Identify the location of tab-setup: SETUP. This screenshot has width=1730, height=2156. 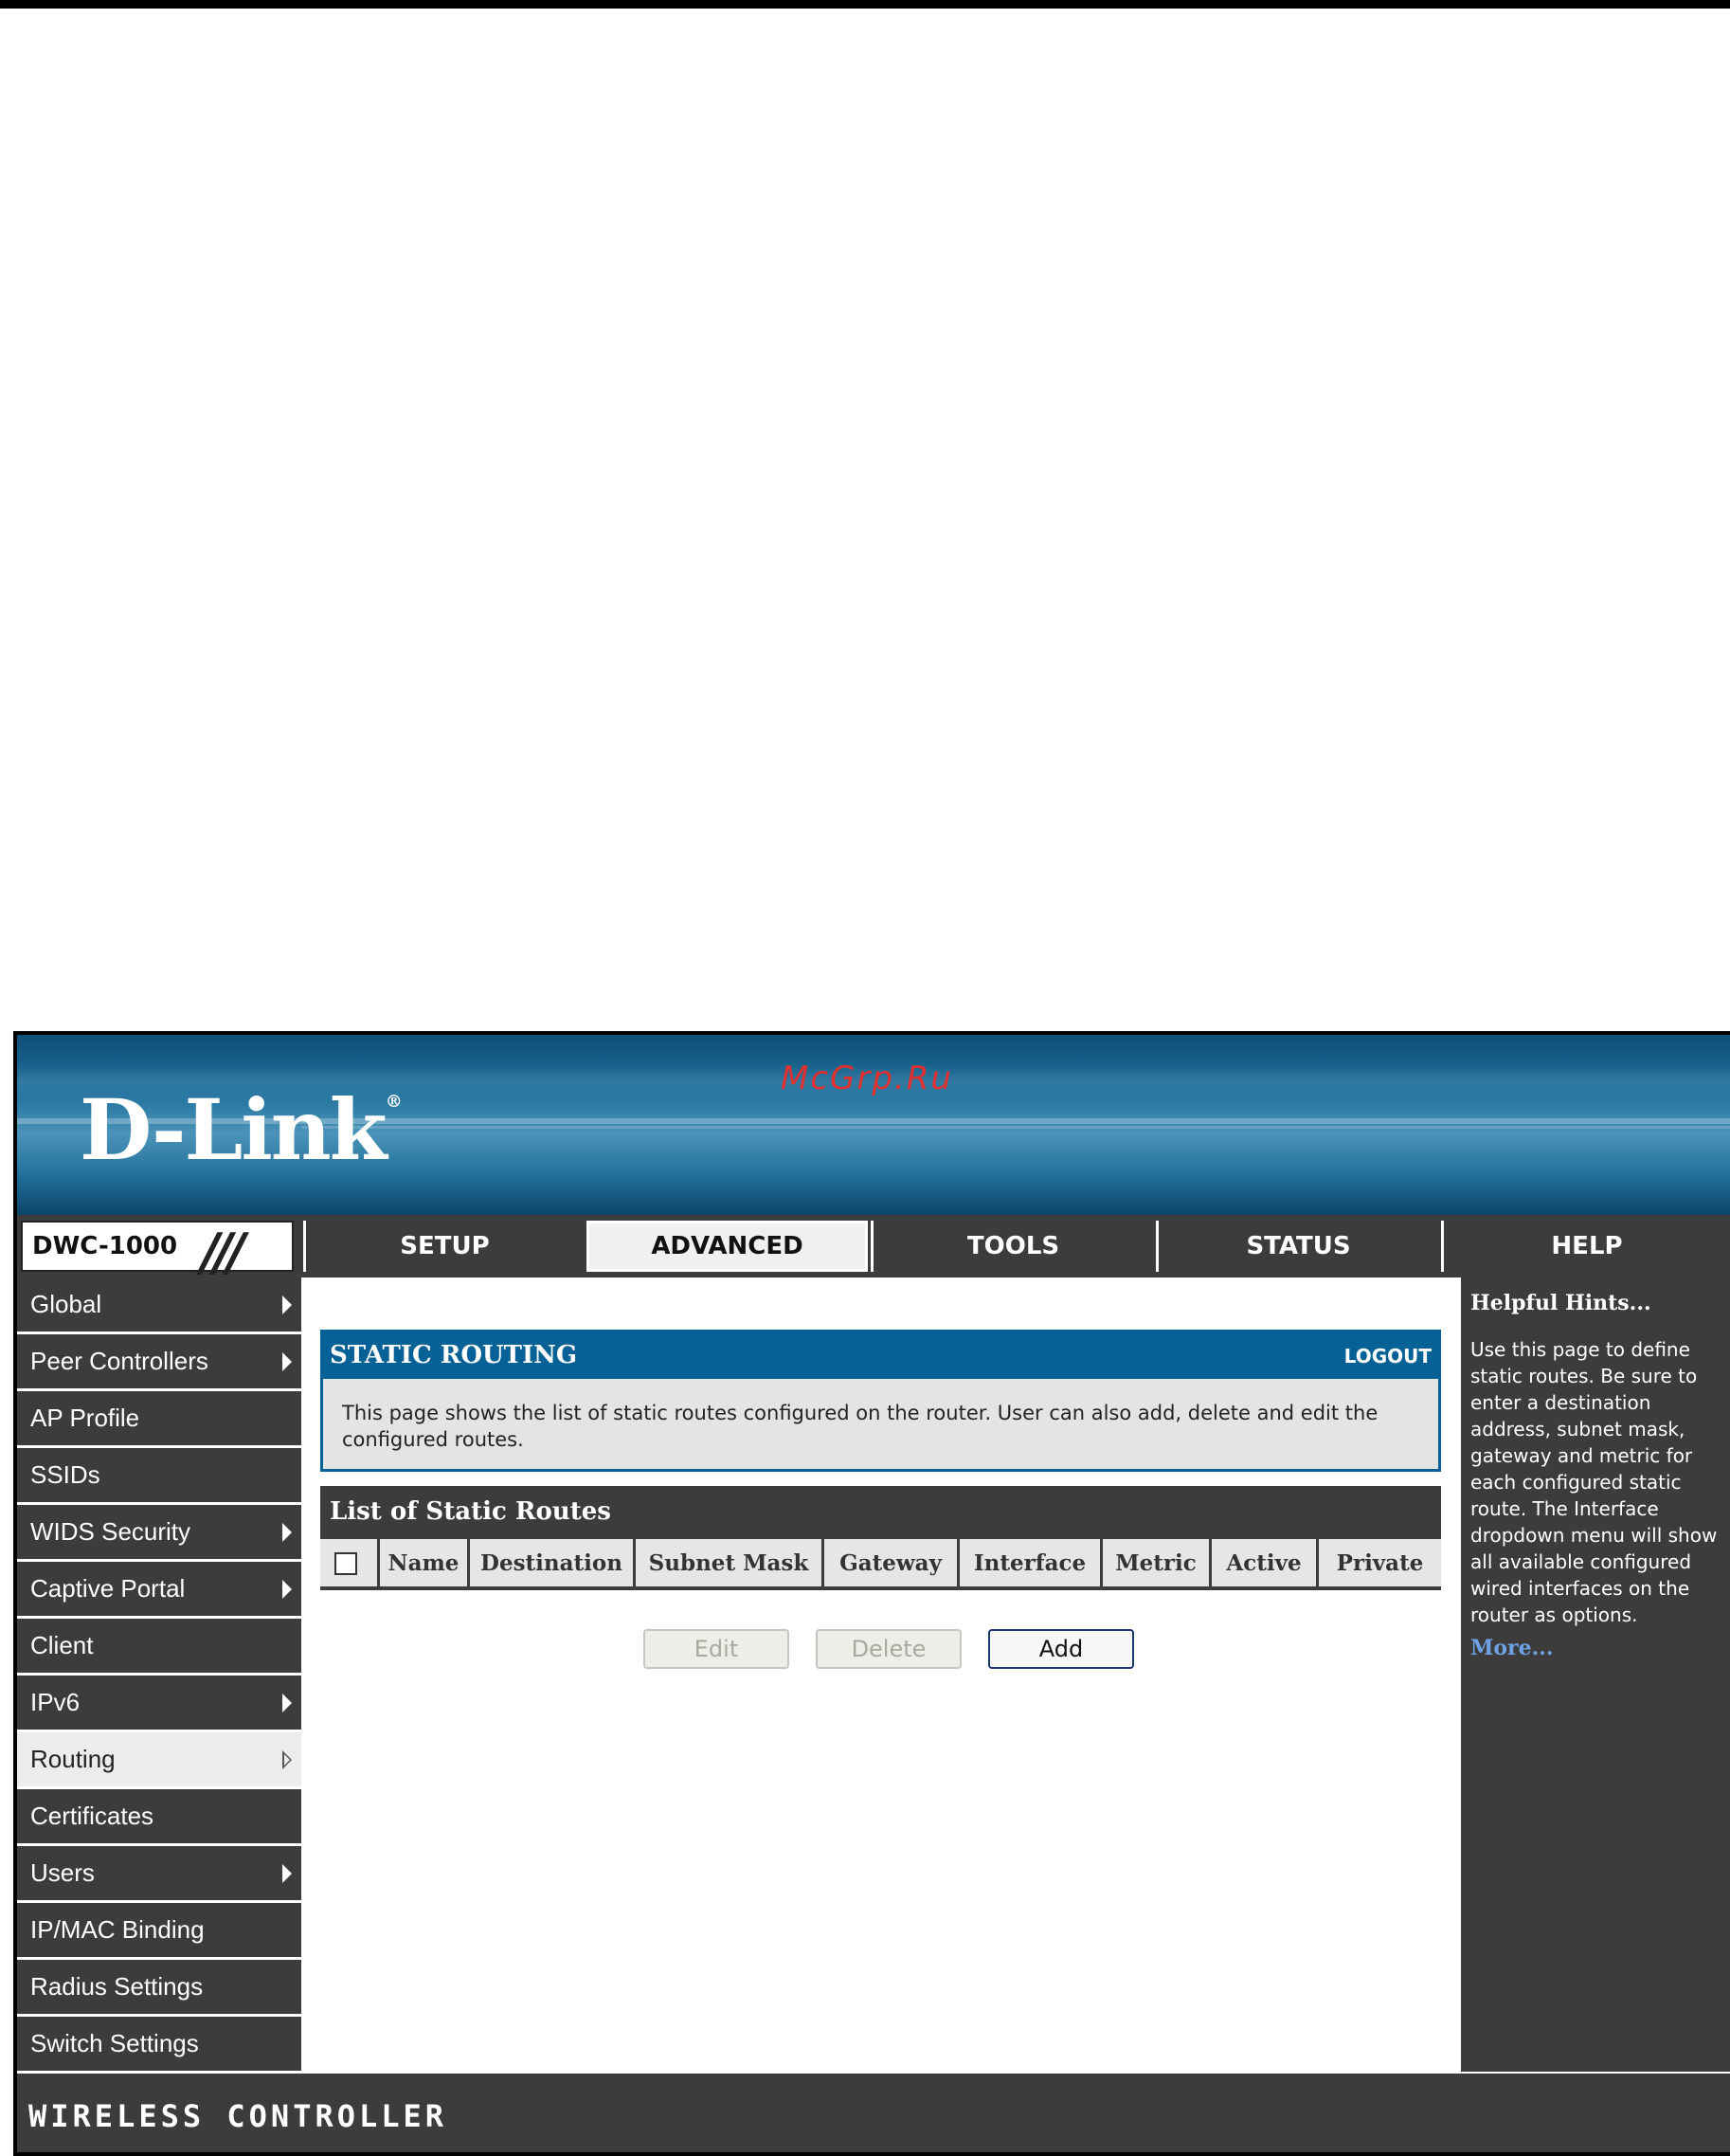
(443, 1246).